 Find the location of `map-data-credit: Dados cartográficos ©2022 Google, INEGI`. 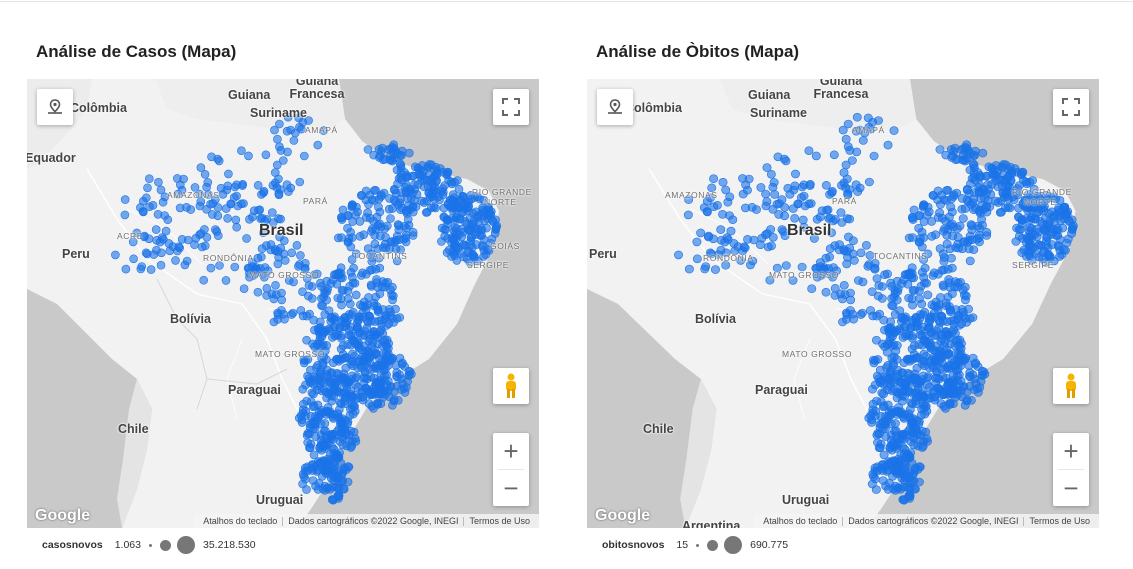

map-data-credit: Dados cartográficos ©2022 Google, INEGI is located at coordinates (373, 521).